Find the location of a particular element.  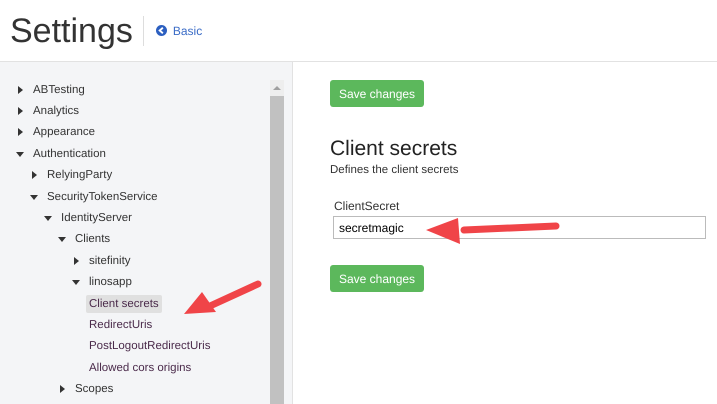

tree-item: linosapp is located at coordinates (110, 282).